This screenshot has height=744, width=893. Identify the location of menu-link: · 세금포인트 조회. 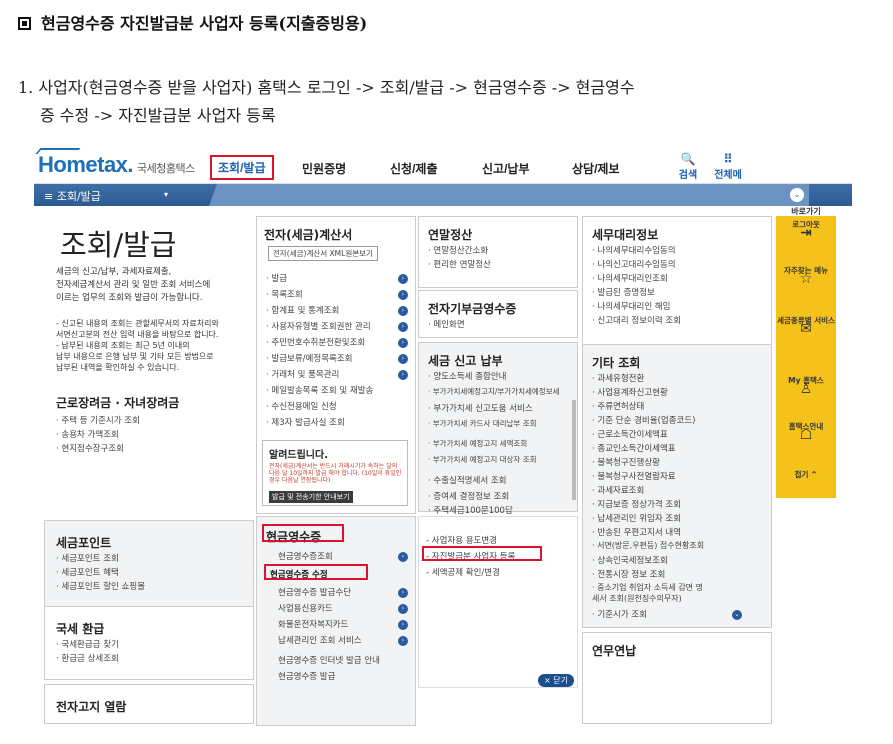
(87, 558).